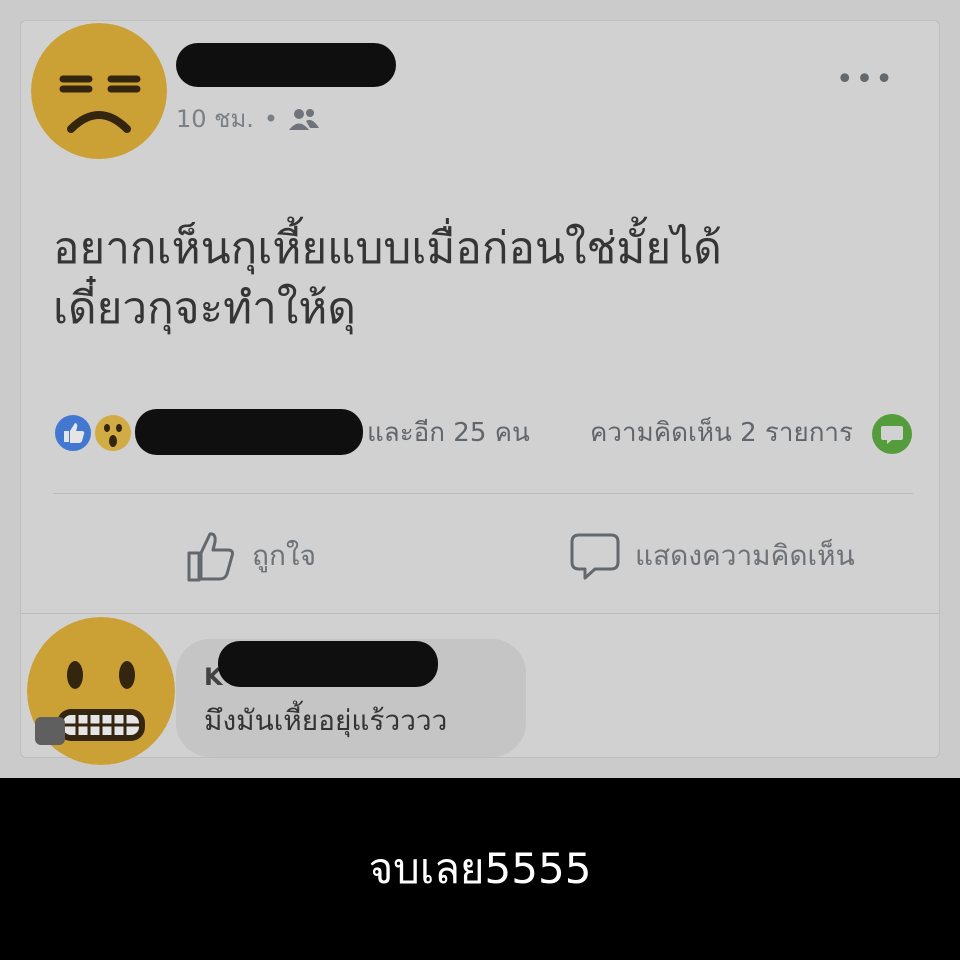  I want to click on more-options-button: •••, so click(865, 80).